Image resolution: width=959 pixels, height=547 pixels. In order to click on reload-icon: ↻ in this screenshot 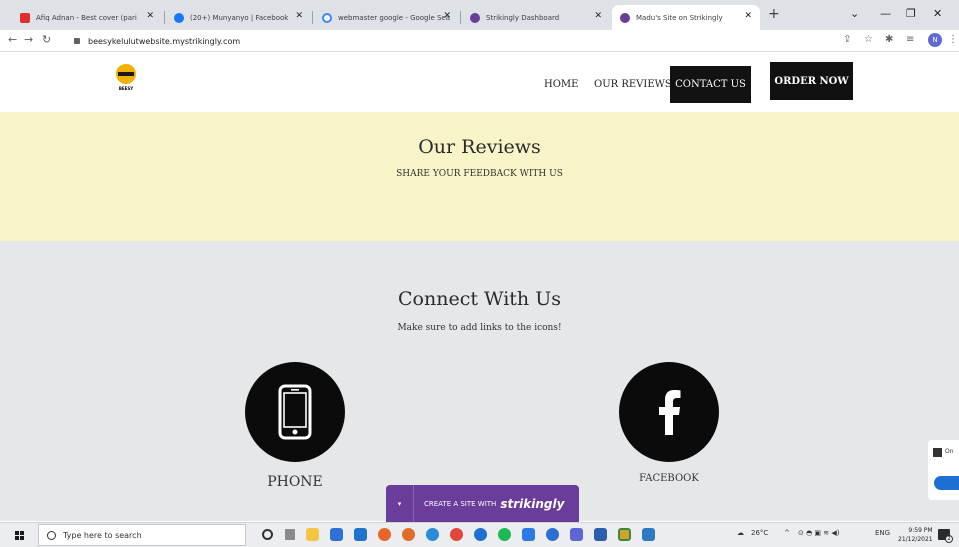, I will do `click(46, 39)`.